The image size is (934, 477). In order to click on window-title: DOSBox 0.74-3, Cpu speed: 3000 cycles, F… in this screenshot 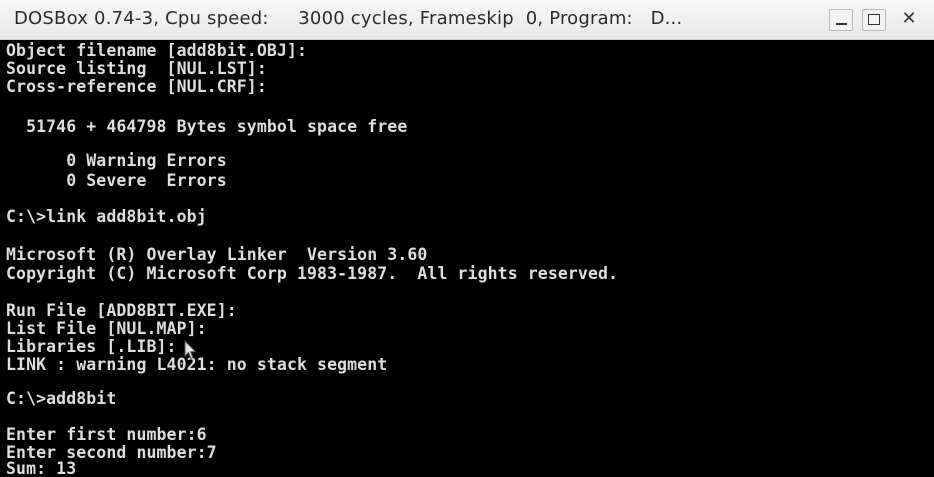, I will do `click(348, 18)`.